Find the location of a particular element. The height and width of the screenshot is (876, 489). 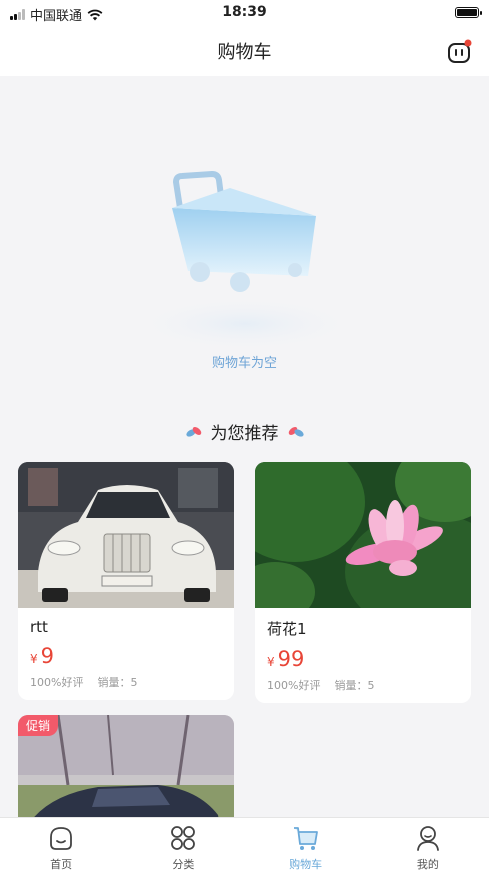

product-card: 促销 is located at coordinates (126, 766).